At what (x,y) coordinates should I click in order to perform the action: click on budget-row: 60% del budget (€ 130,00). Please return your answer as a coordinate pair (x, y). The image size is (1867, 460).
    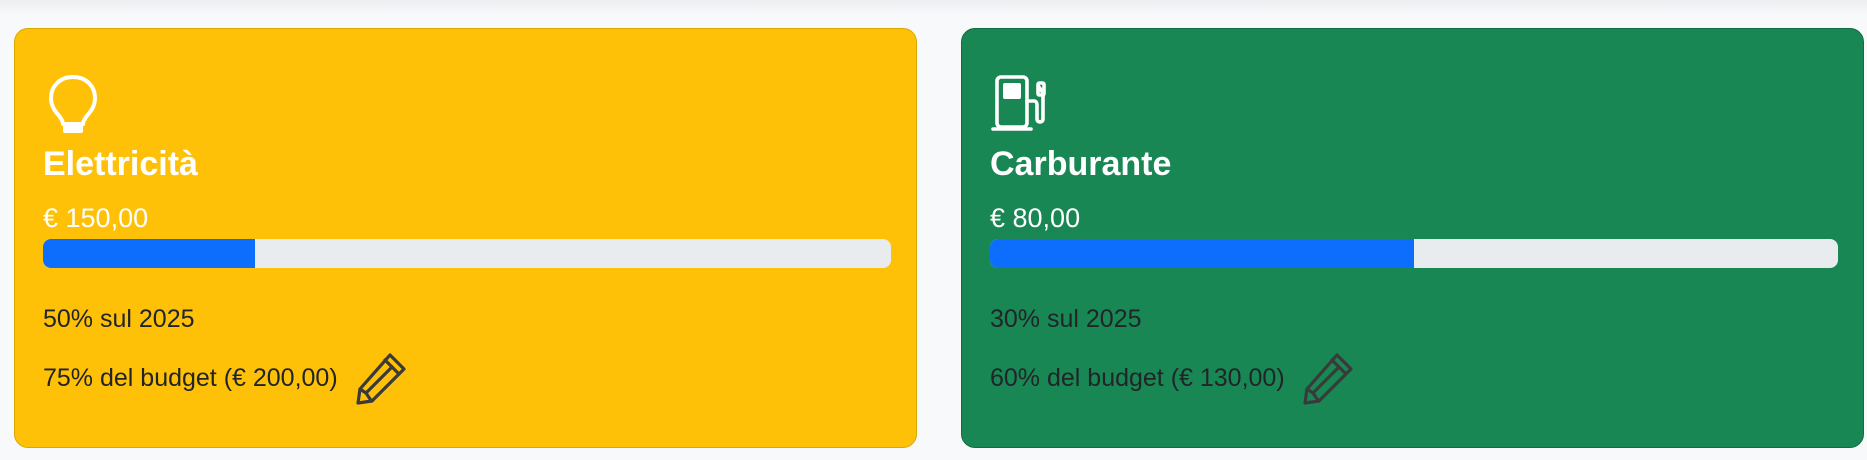
    Looking at the image, I should click on (1173, 378).